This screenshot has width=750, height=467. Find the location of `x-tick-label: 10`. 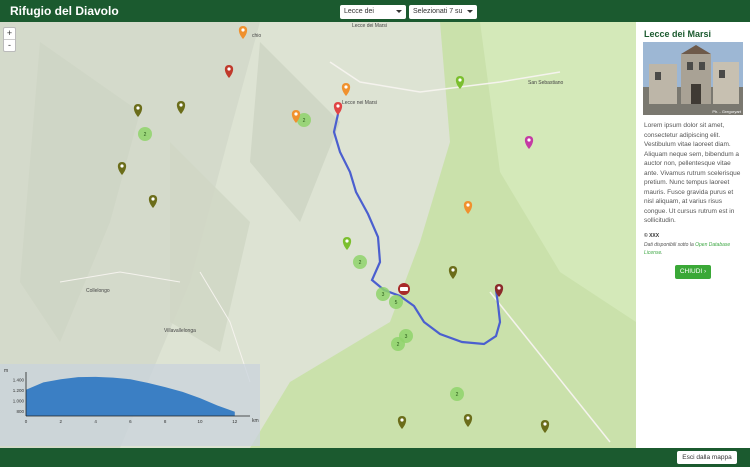

x-tick-label: 10 is located at coordinates (200, 421).